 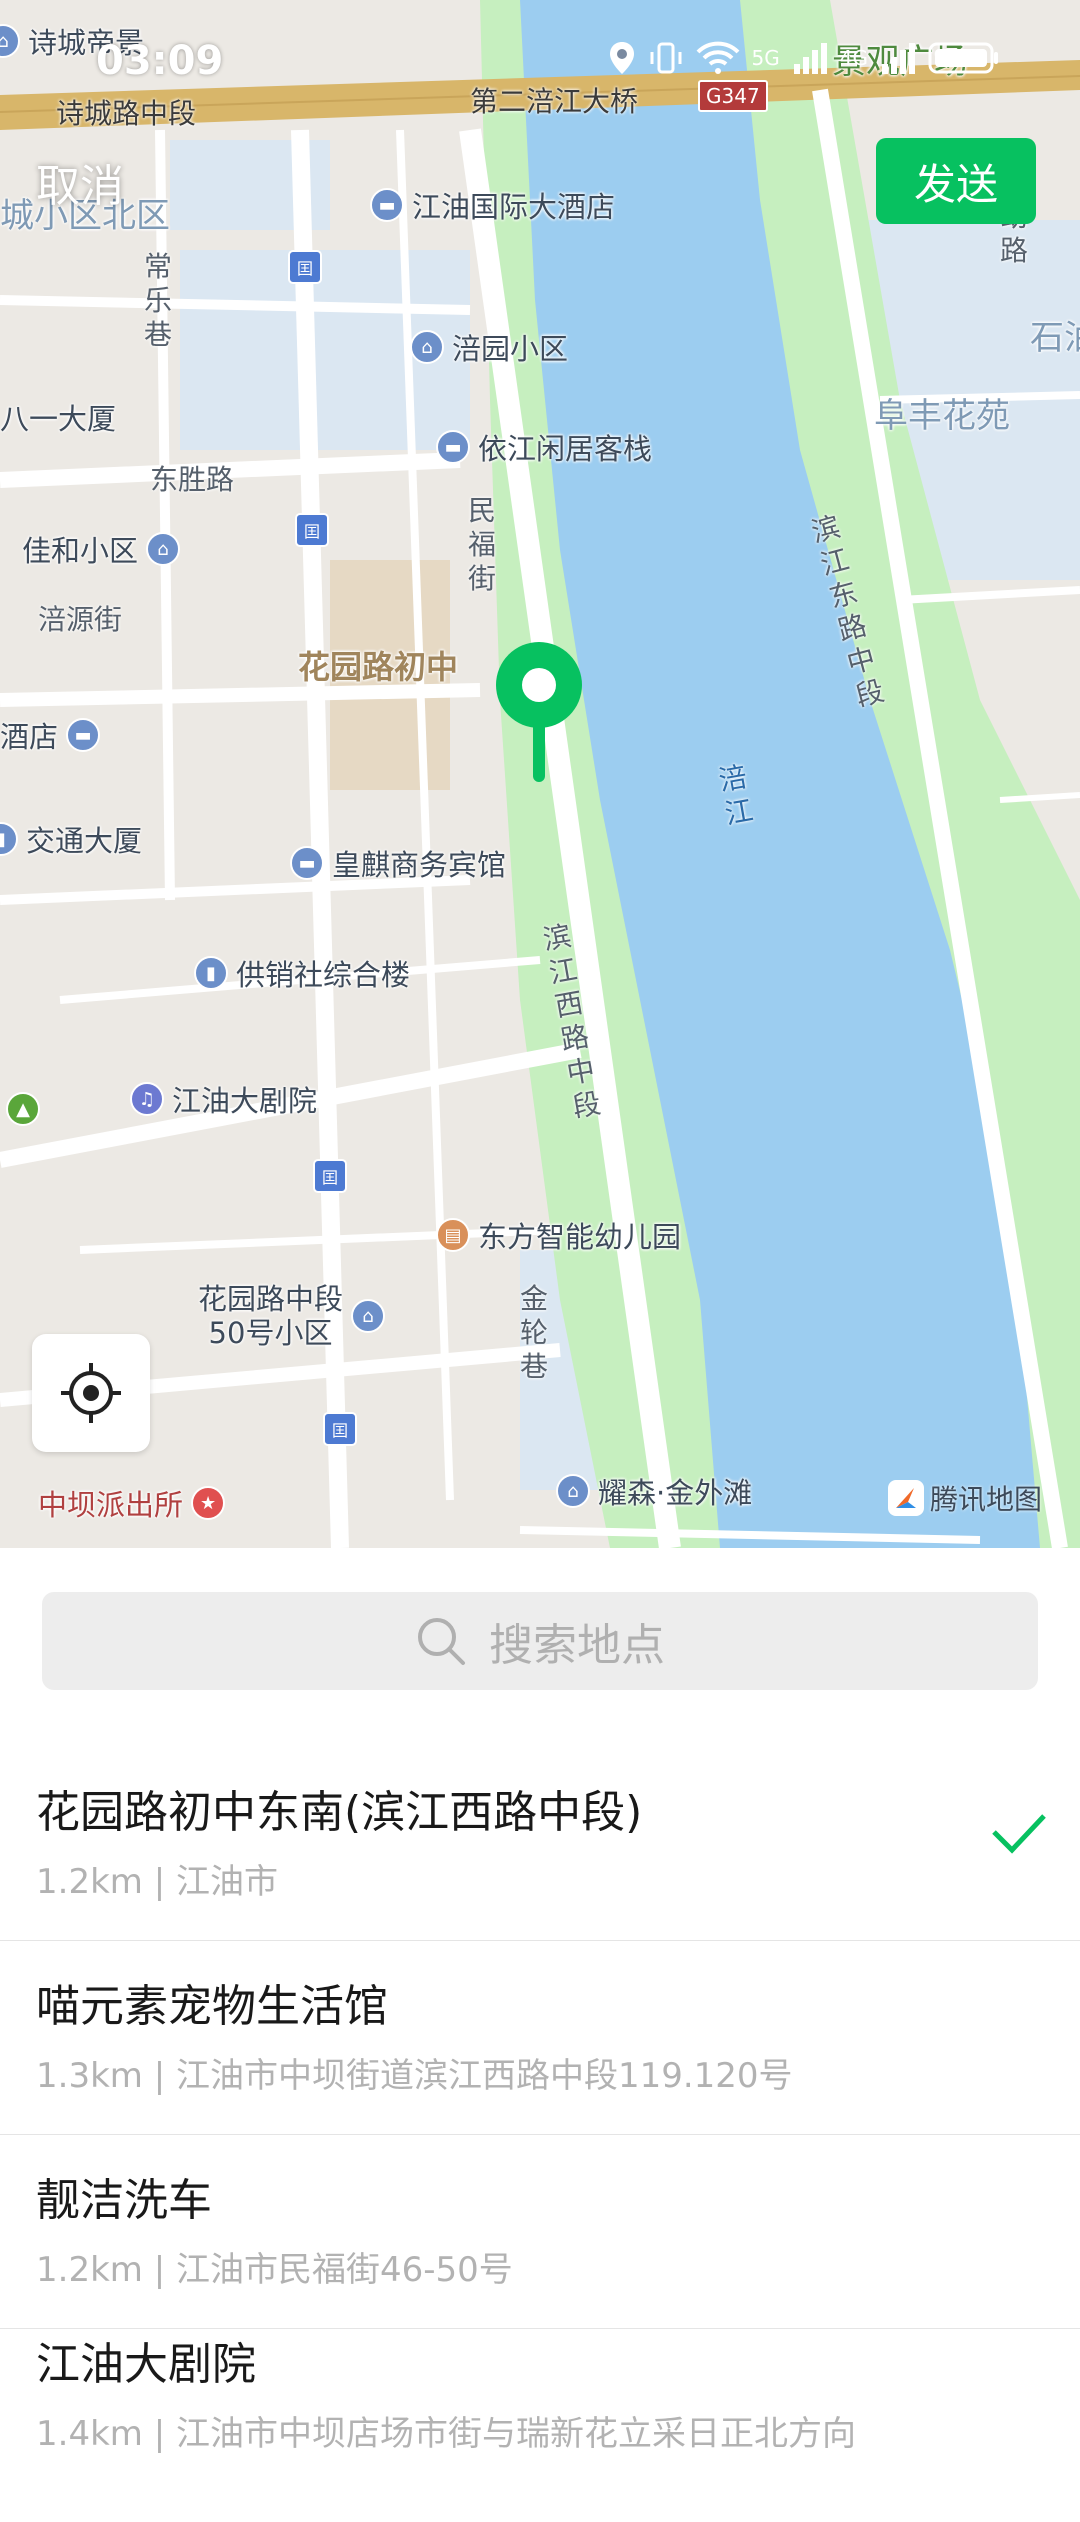 What do you see at coordinates (956, 181) in the screenshot?
I see `send-button: 发送` at bounding box center [956, 181].